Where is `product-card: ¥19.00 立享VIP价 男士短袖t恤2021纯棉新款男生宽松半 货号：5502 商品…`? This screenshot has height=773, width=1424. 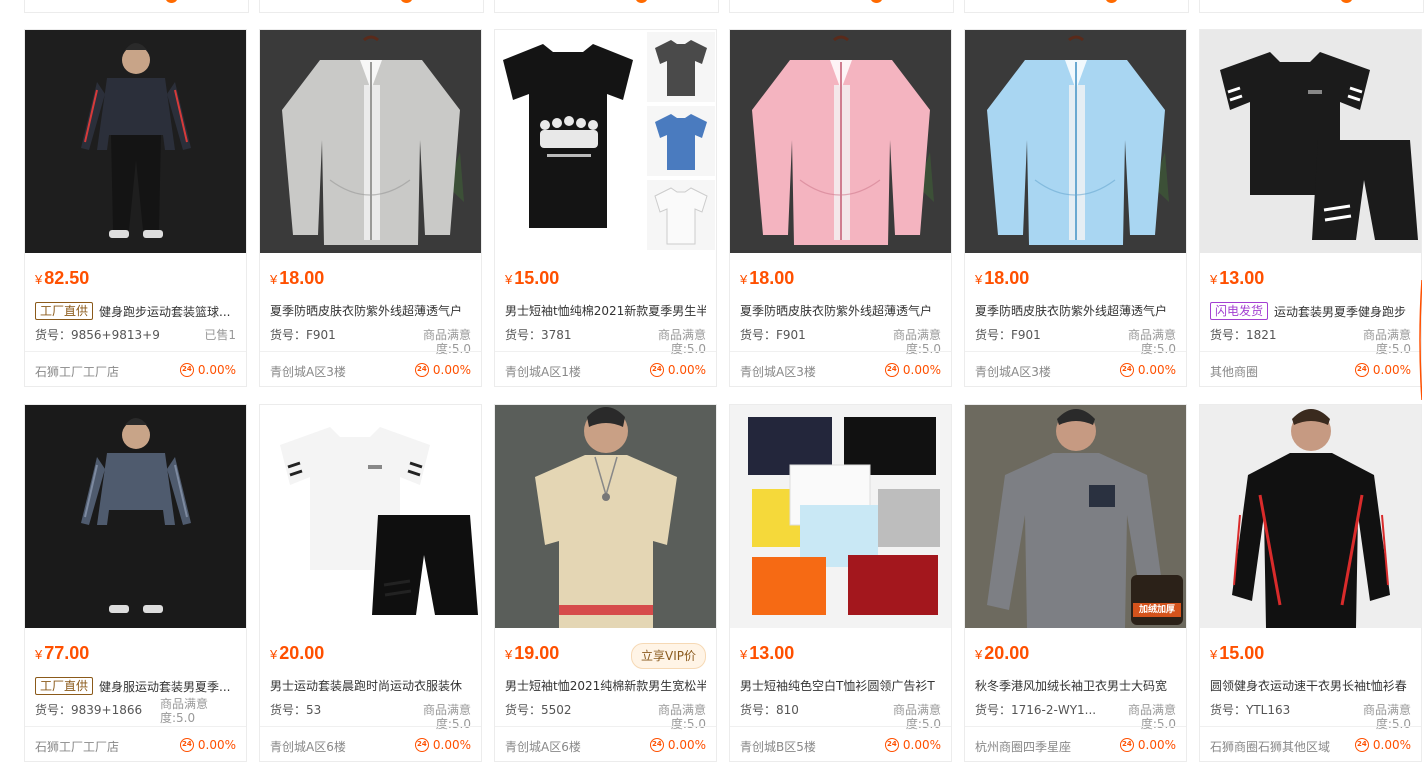
product-card: ¥19.00 立享VIP价 男士短袖t恤2021纯棉新款男生宽松半 货号：5502 商品… is located at coordinates (605, 583).